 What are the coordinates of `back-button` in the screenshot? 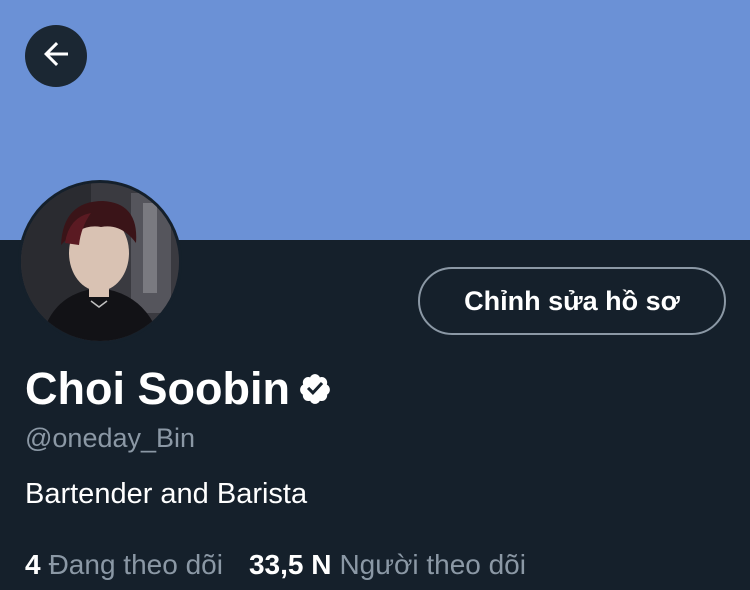 It's located at (56, 56).